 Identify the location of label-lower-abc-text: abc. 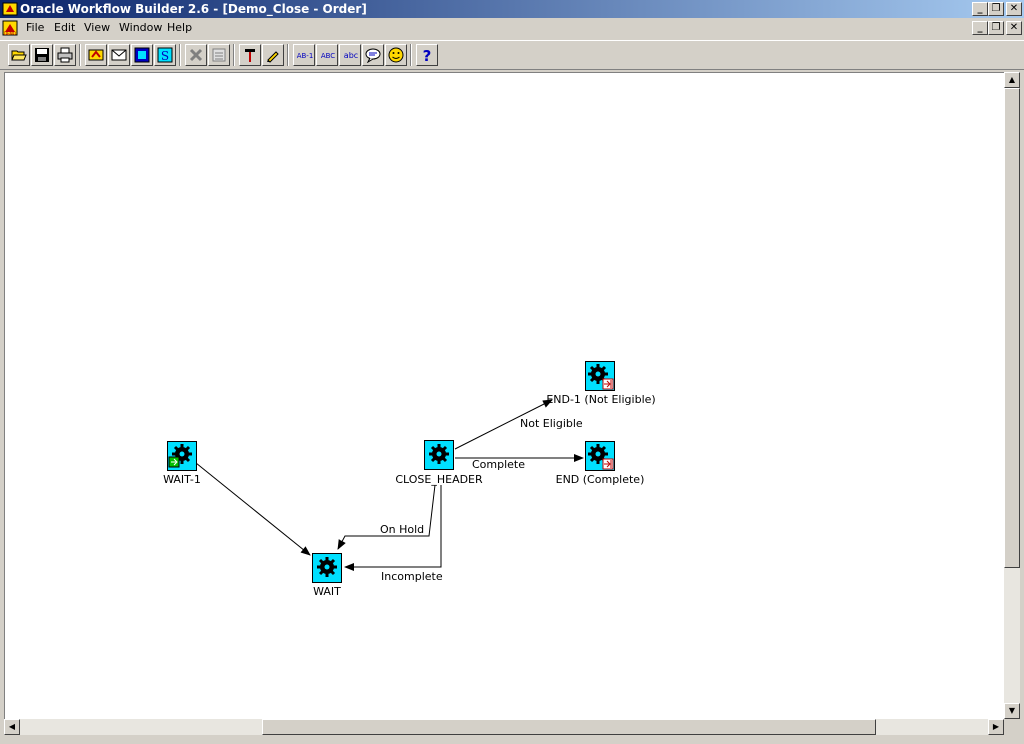
(351, 55).